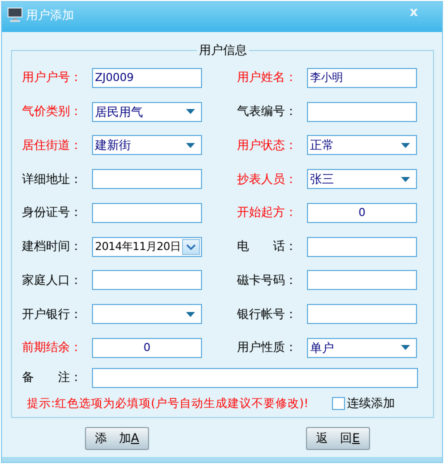 This screenshot has width=446, height=466. Describe the element at coordinates (267, 77) in the screenshot. I see `field-label: 用户姓名：` at that location.